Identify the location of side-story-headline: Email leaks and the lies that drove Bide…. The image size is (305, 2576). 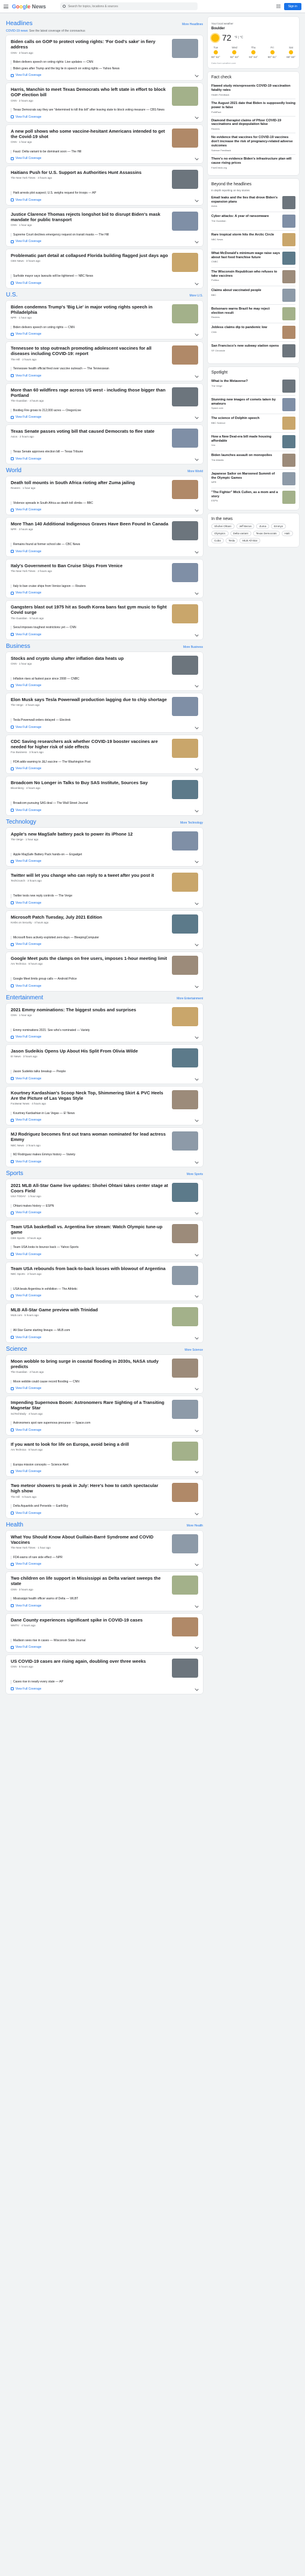
(245, 200).